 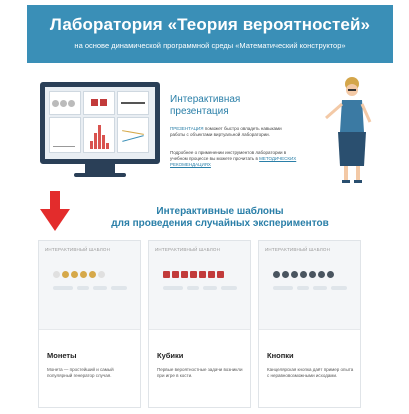 What do you see at coordinates (193, 274) in the screenshot?
I see `dice-preview` at bounding box center [193, 274].